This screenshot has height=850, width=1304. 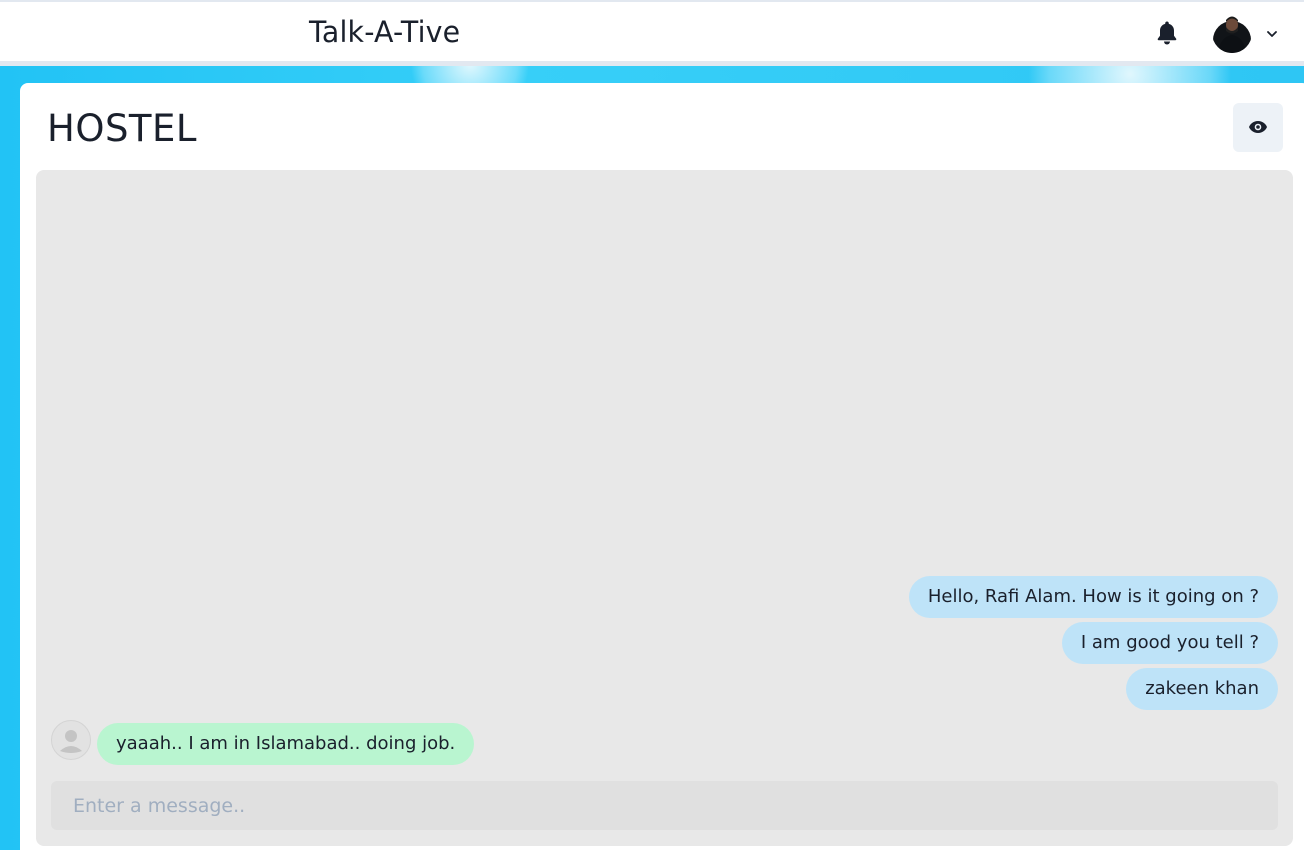 I want to click on message-received: yaaah.. I am in Islamabad.. doing job., so click(x=286, y=744).